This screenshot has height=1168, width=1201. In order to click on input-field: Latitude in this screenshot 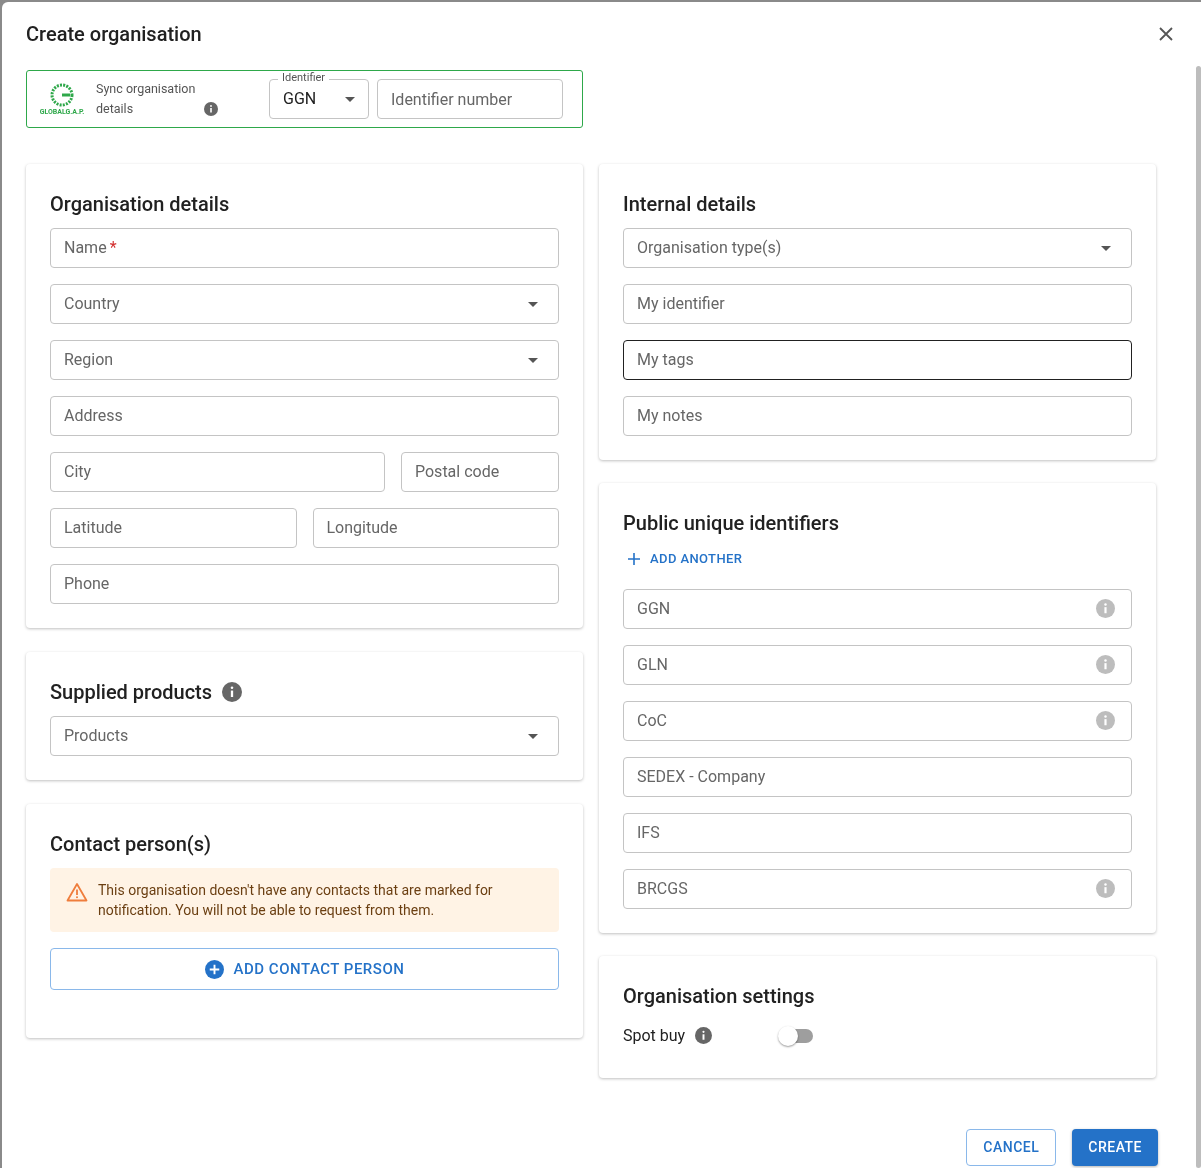, I will do `click(173, 528)`.